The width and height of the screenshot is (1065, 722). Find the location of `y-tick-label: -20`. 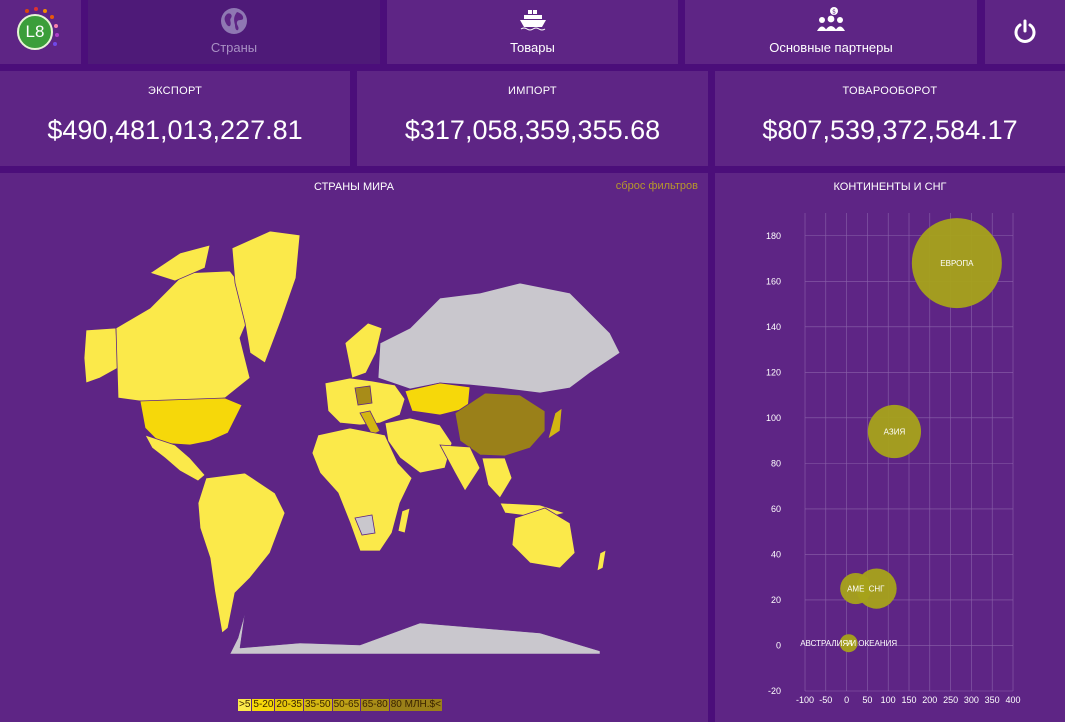

y-tick-label: -20 is located at coordinates (774, 691).